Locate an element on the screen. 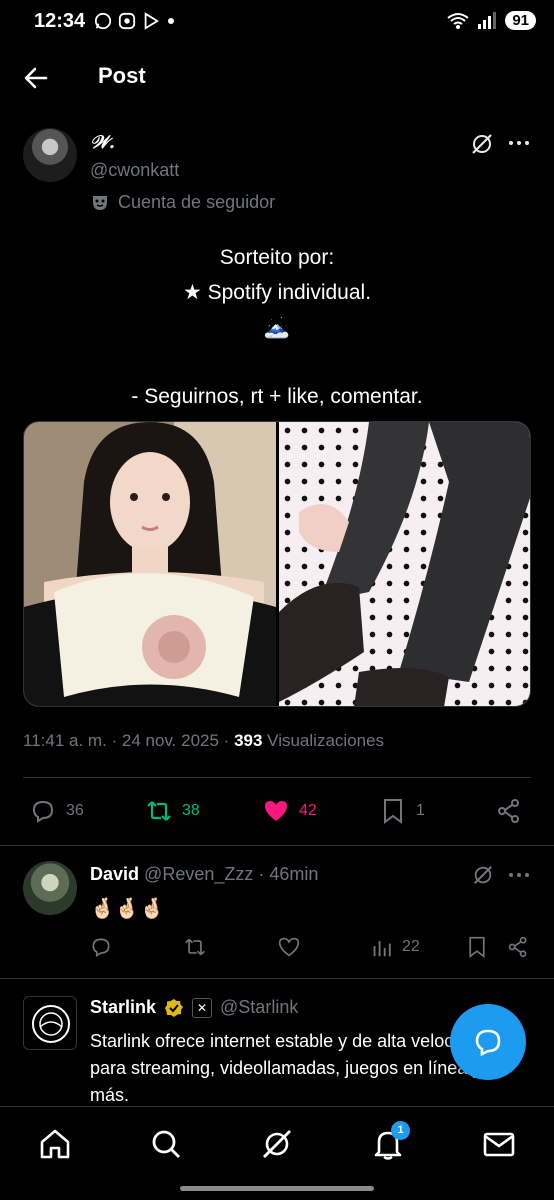 This screenshot has height=1200, width=554. wifi-icon is located at coordinates (458, 20).